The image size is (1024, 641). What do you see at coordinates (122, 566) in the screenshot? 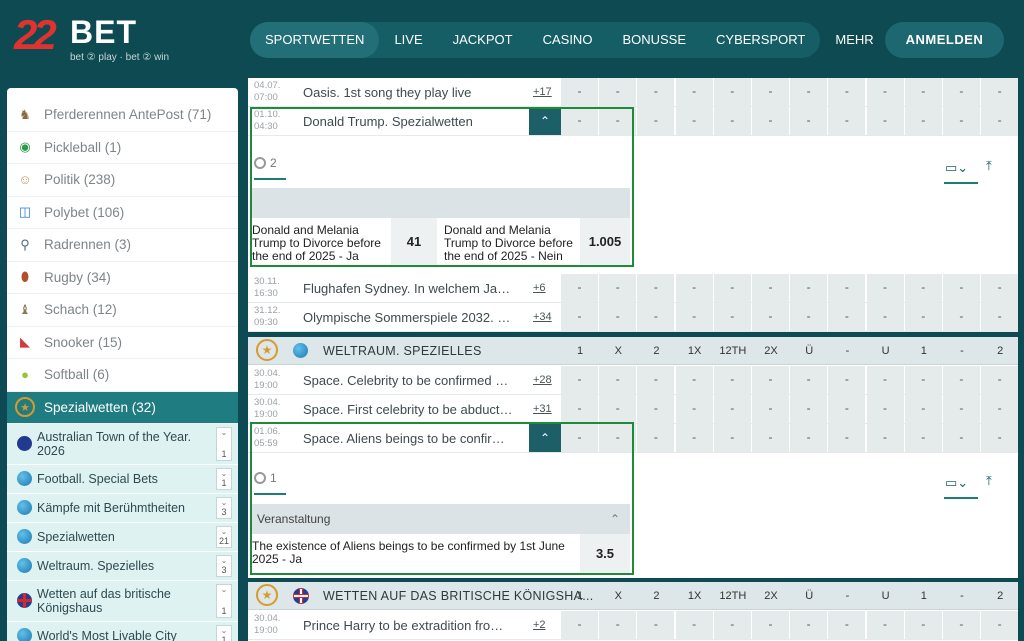
I see `sidebar-subitem: Weltraum. Spezielles ⌄ 3` at bounding box center [122, 566].